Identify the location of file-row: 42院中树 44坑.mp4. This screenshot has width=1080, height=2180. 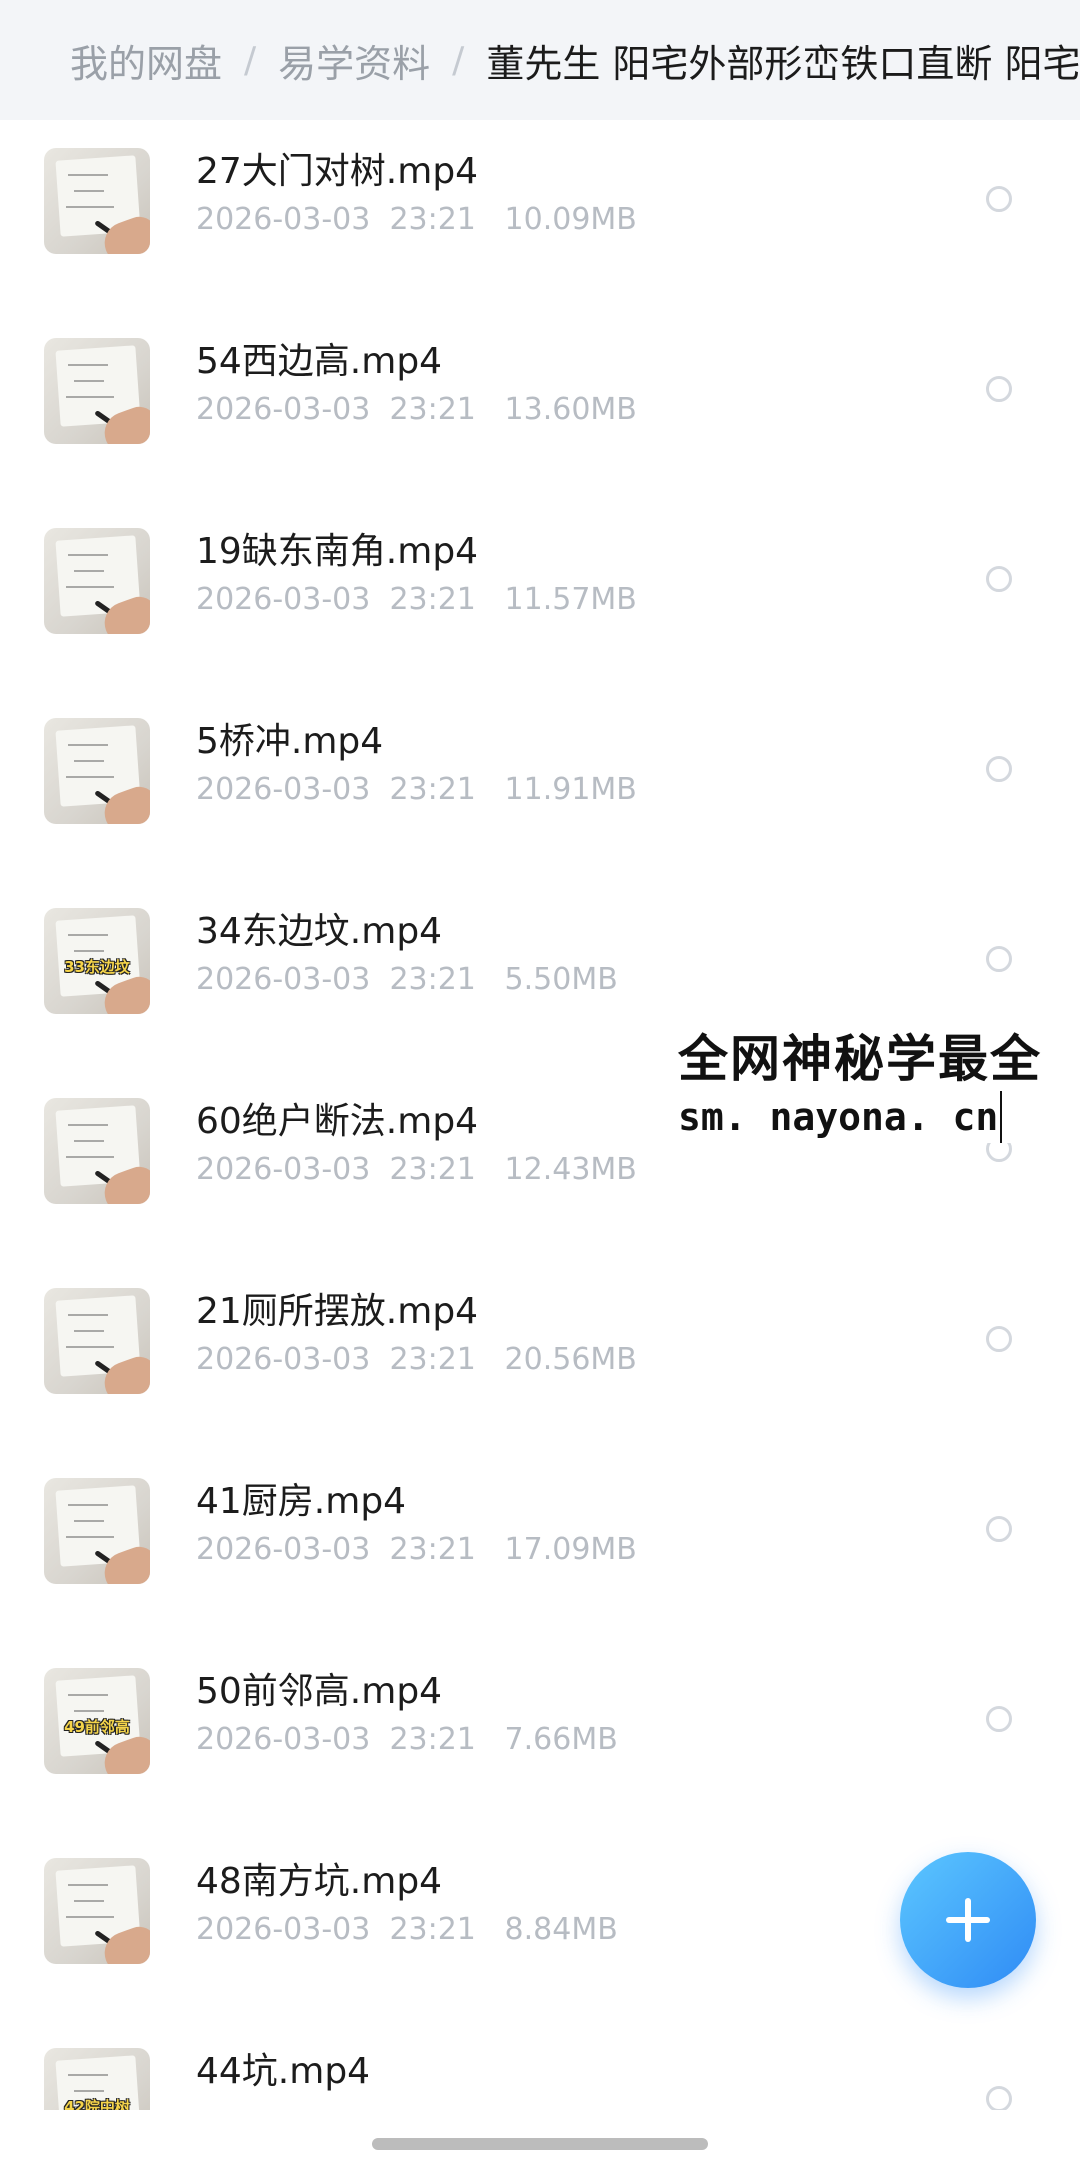
(540, 2065).